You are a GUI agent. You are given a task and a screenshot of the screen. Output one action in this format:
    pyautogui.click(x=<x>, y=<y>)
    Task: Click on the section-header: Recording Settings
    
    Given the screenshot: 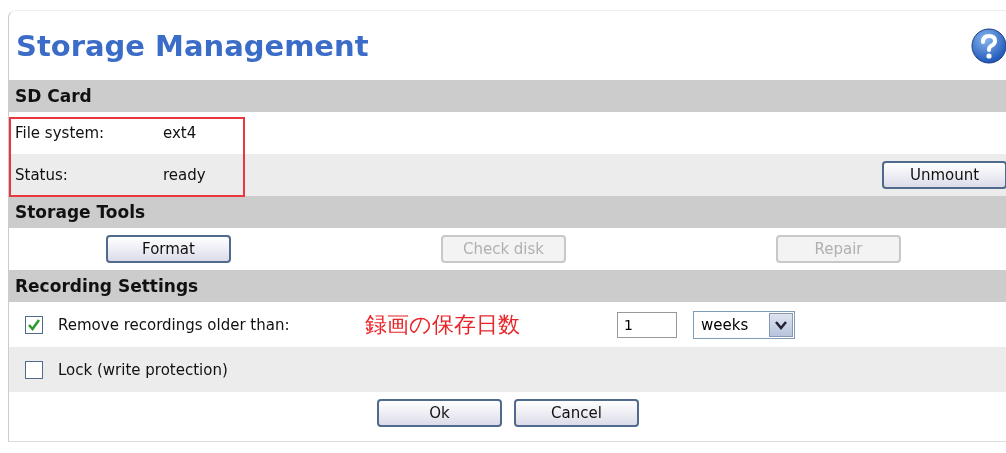 What is the action you would take?
    pyautogui.click(x=507, y=286)
    